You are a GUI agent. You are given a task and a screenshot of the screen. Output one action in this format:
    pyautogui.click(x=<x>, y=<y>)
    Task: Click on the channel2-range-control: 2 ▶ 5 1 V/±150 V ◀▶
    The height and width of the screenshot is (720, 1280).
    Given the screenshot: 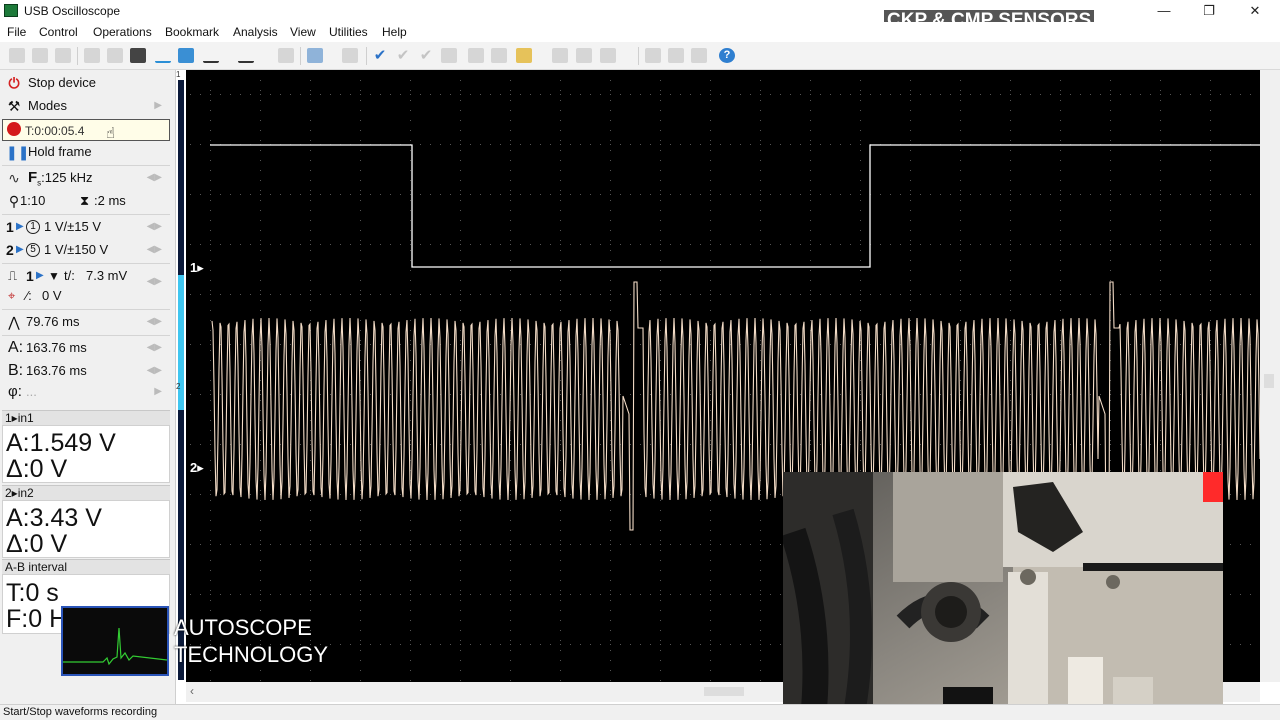 What is the action you would take?
    pyautogui.click(x=86, y=250)
    